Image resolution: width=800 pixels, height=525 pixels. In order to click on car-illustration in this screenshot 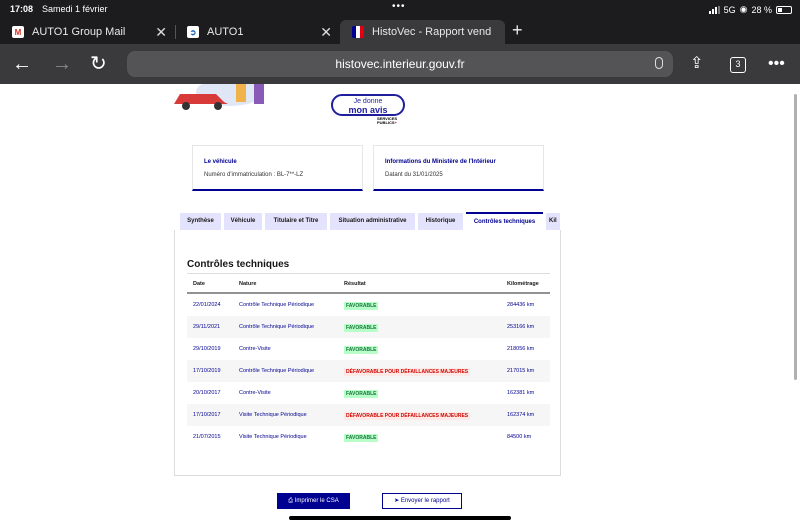, I will do `click(219, 97)`.